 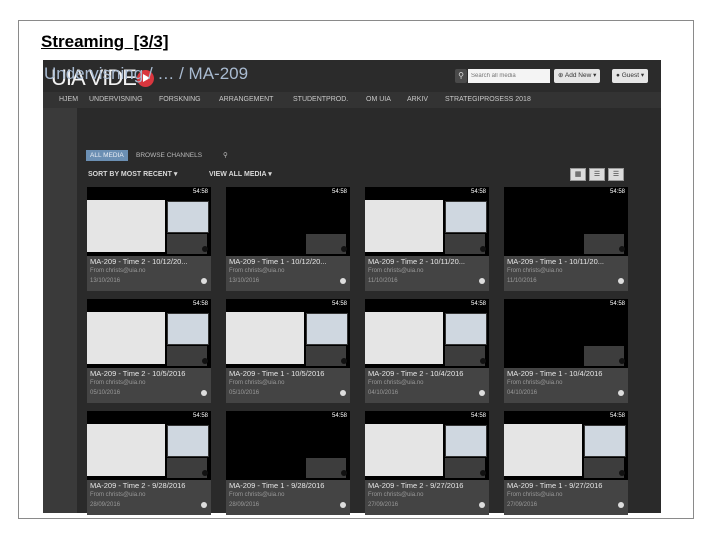 I want to click on nav-item-om-uia: OM UIA, so click(x=378, y=99).